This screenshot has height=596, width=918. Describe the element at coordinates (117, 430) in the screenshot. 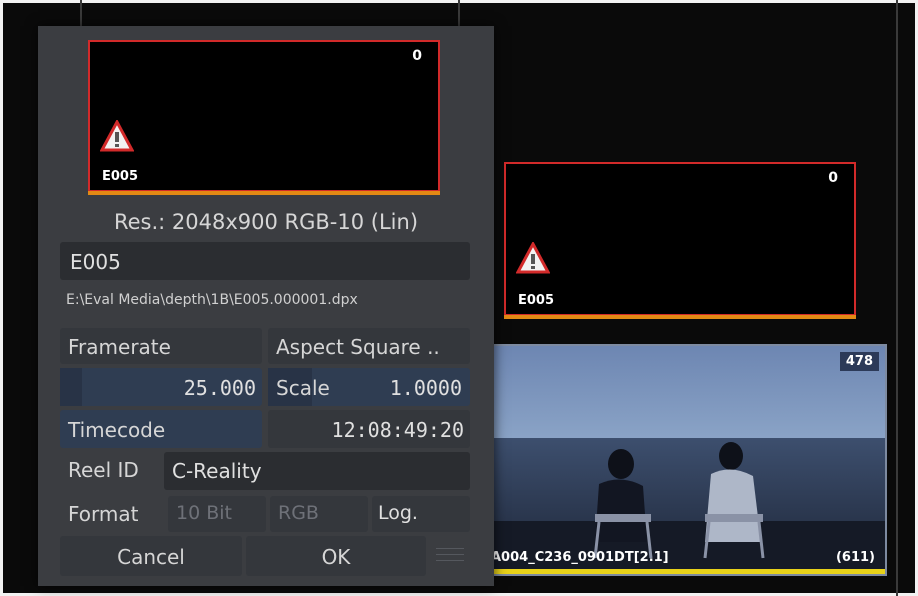

I see `timecode-label: Timecode` at that location.